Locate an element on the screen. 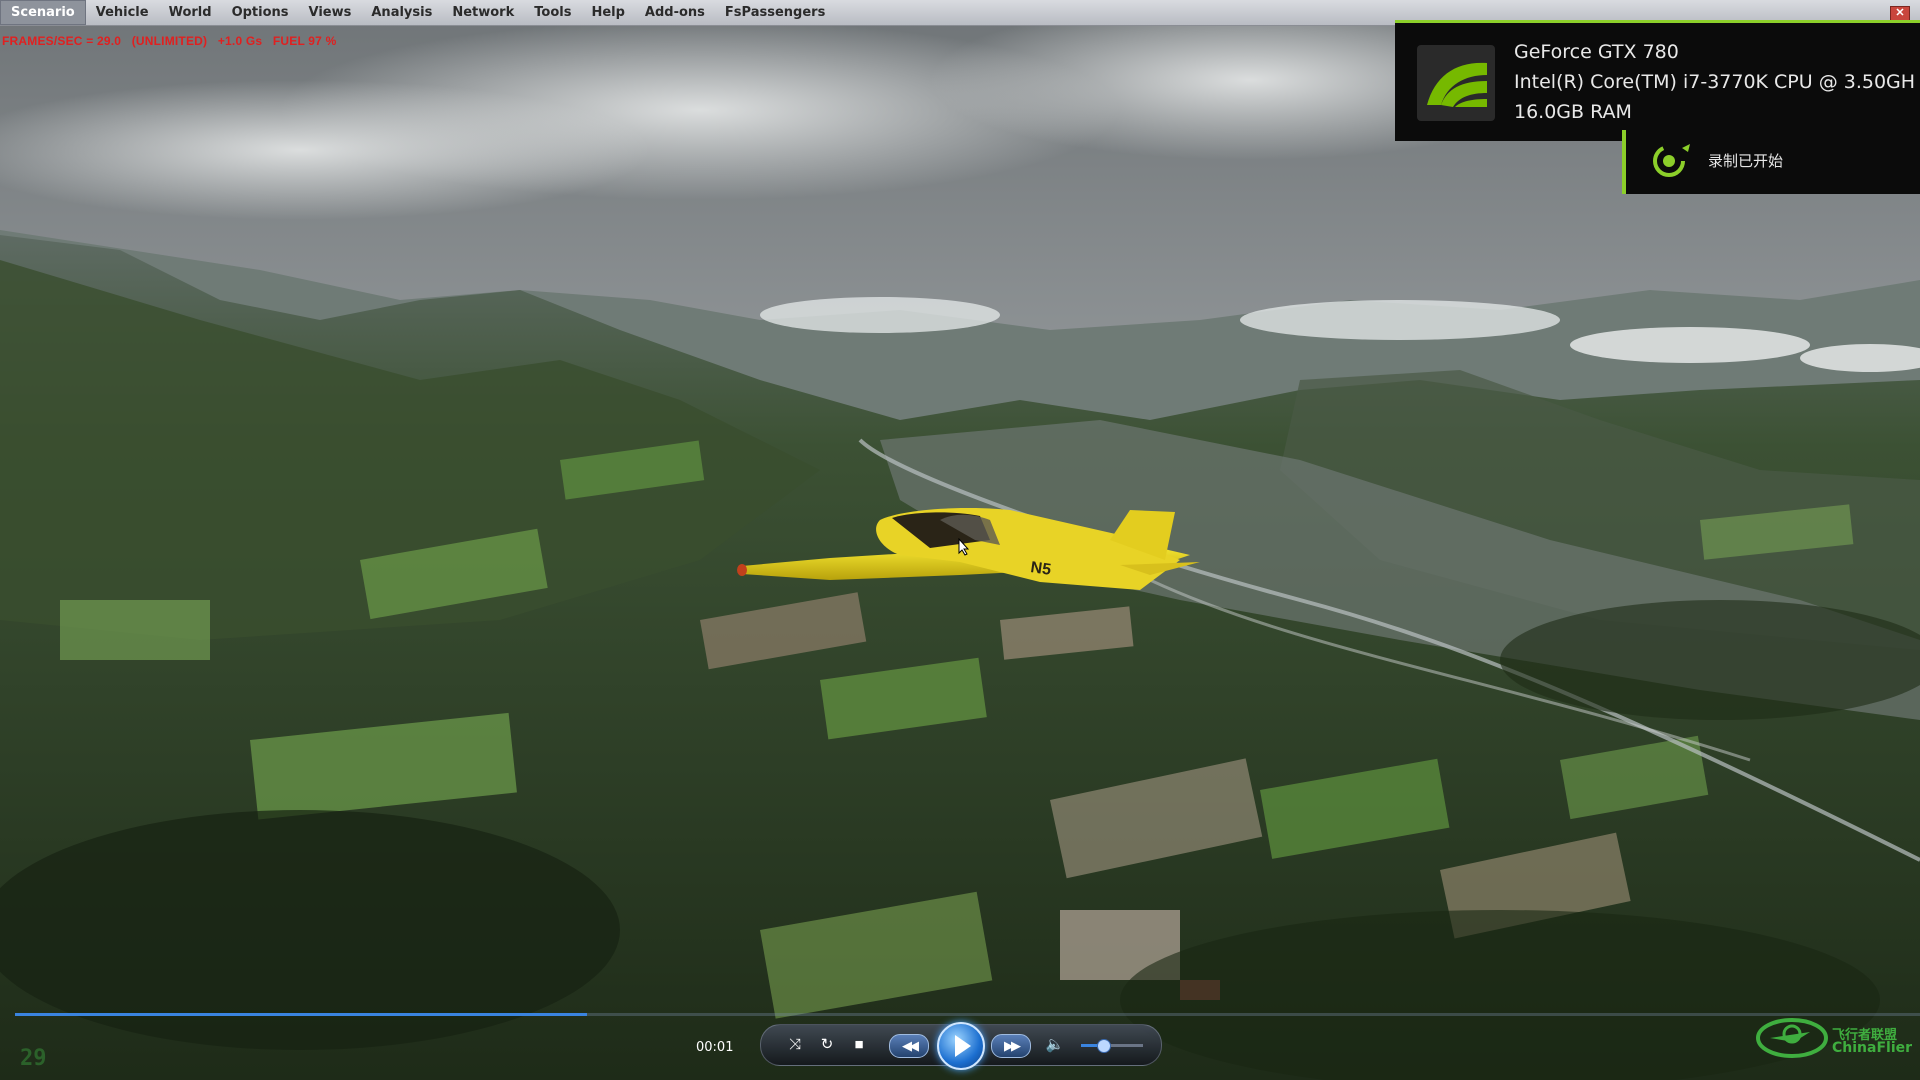 The image size is (1920, 1080). volume-icon: 🔈 is located at coordinates (1055, 1045).